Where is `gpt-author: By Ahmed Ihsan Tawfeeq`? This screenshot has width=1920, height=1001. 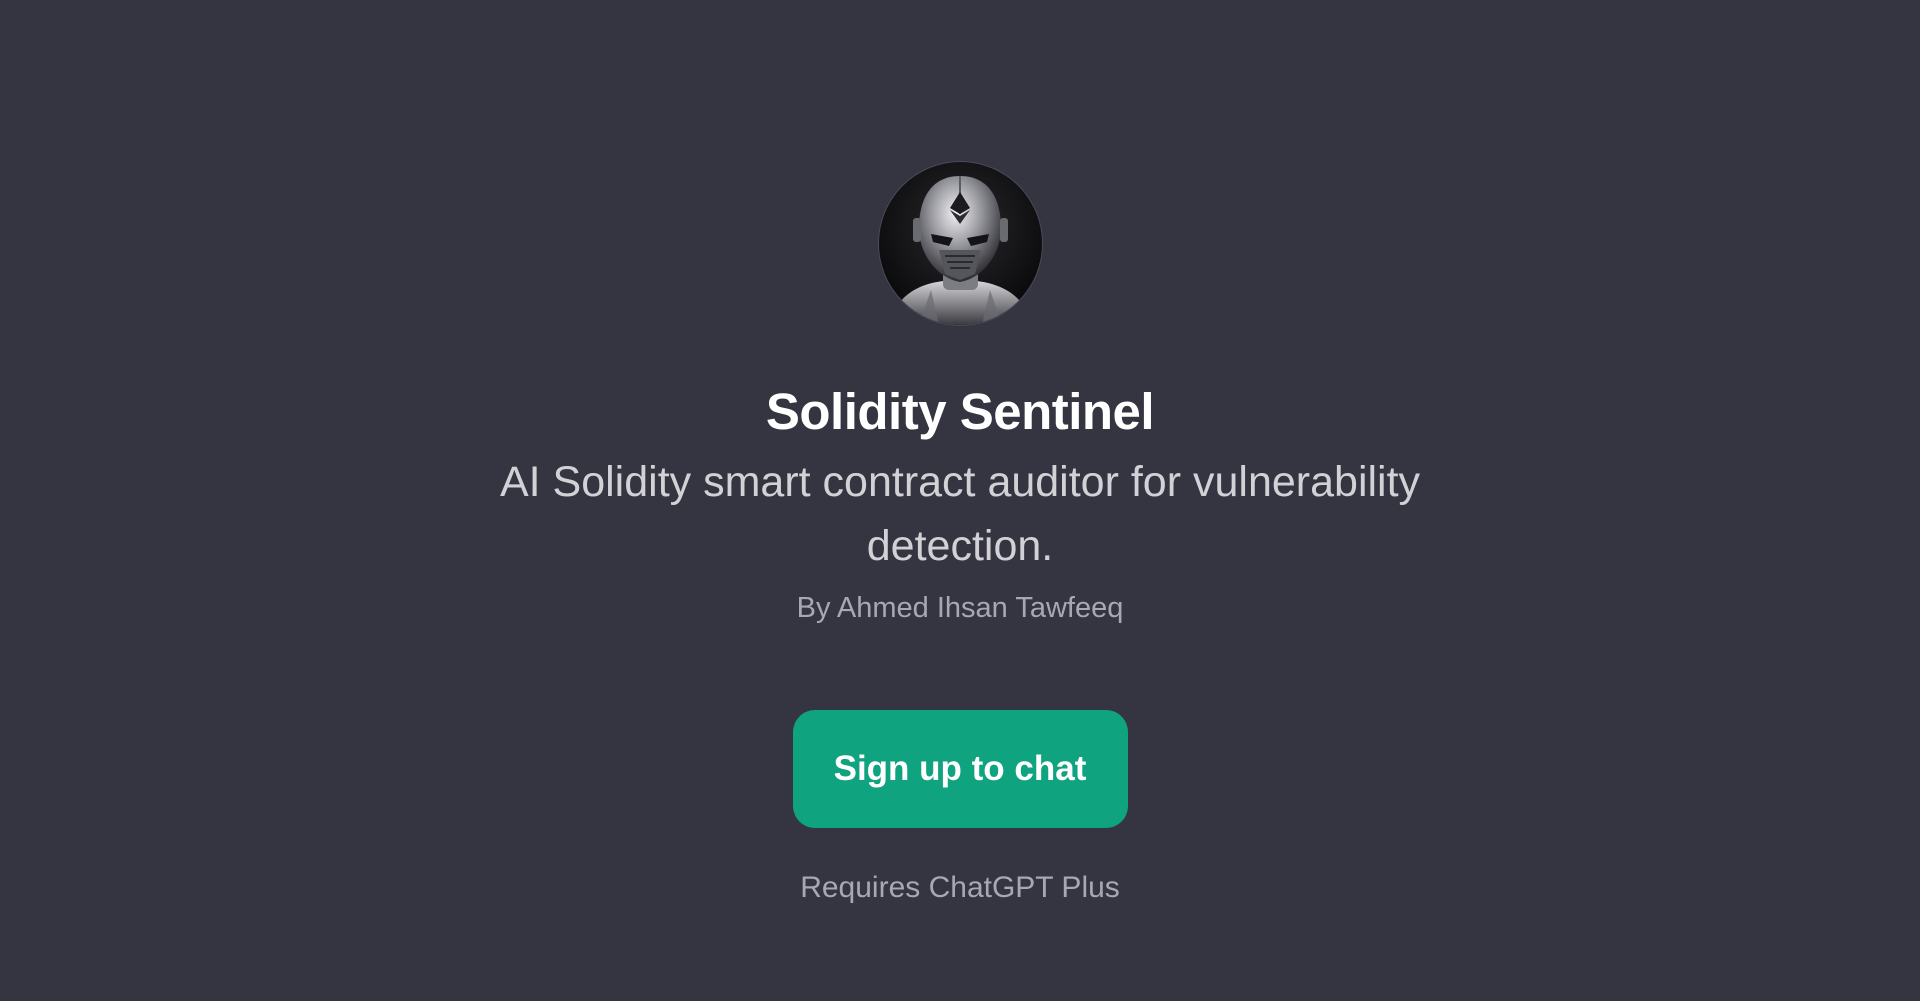 gpt-author: By Ahmed Ihsan Tawfeeq is located at coordinates (960, 608).